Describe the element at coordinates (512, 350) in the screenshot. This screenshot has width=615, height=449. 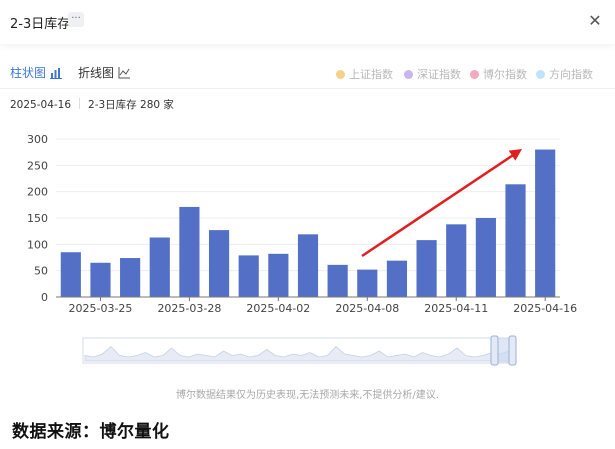
I see `zoom-handle-right` at that location.